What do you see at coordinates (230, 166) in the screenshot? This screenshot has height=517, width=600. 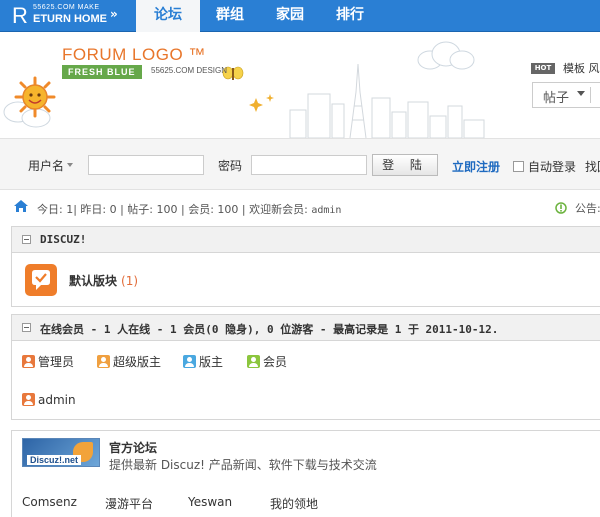 I see `password-label: 密码` at bounding box center [230, 166].